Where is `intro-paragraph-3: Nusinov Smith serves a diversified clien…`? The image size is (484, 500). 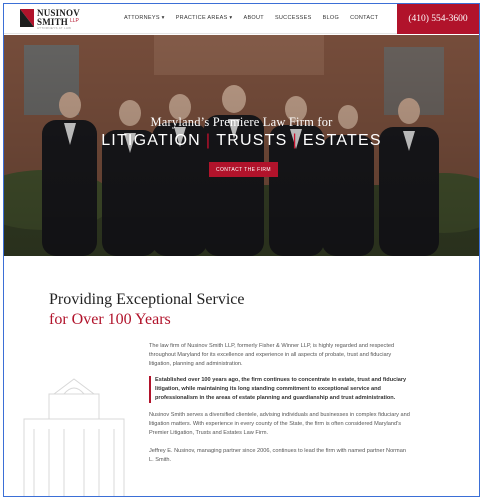
intro-paragraph-3: Nusinov Smith serves a diversified clien… is located at coordinates (279, 424).